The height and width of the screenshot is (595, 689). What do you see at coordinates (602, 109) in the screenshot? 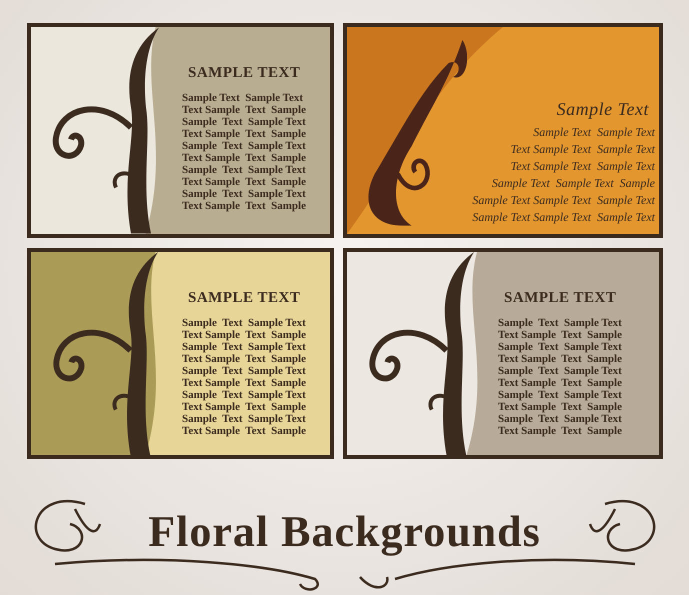
I see `card-title: Sample Text` at bounding box center [602, 109].